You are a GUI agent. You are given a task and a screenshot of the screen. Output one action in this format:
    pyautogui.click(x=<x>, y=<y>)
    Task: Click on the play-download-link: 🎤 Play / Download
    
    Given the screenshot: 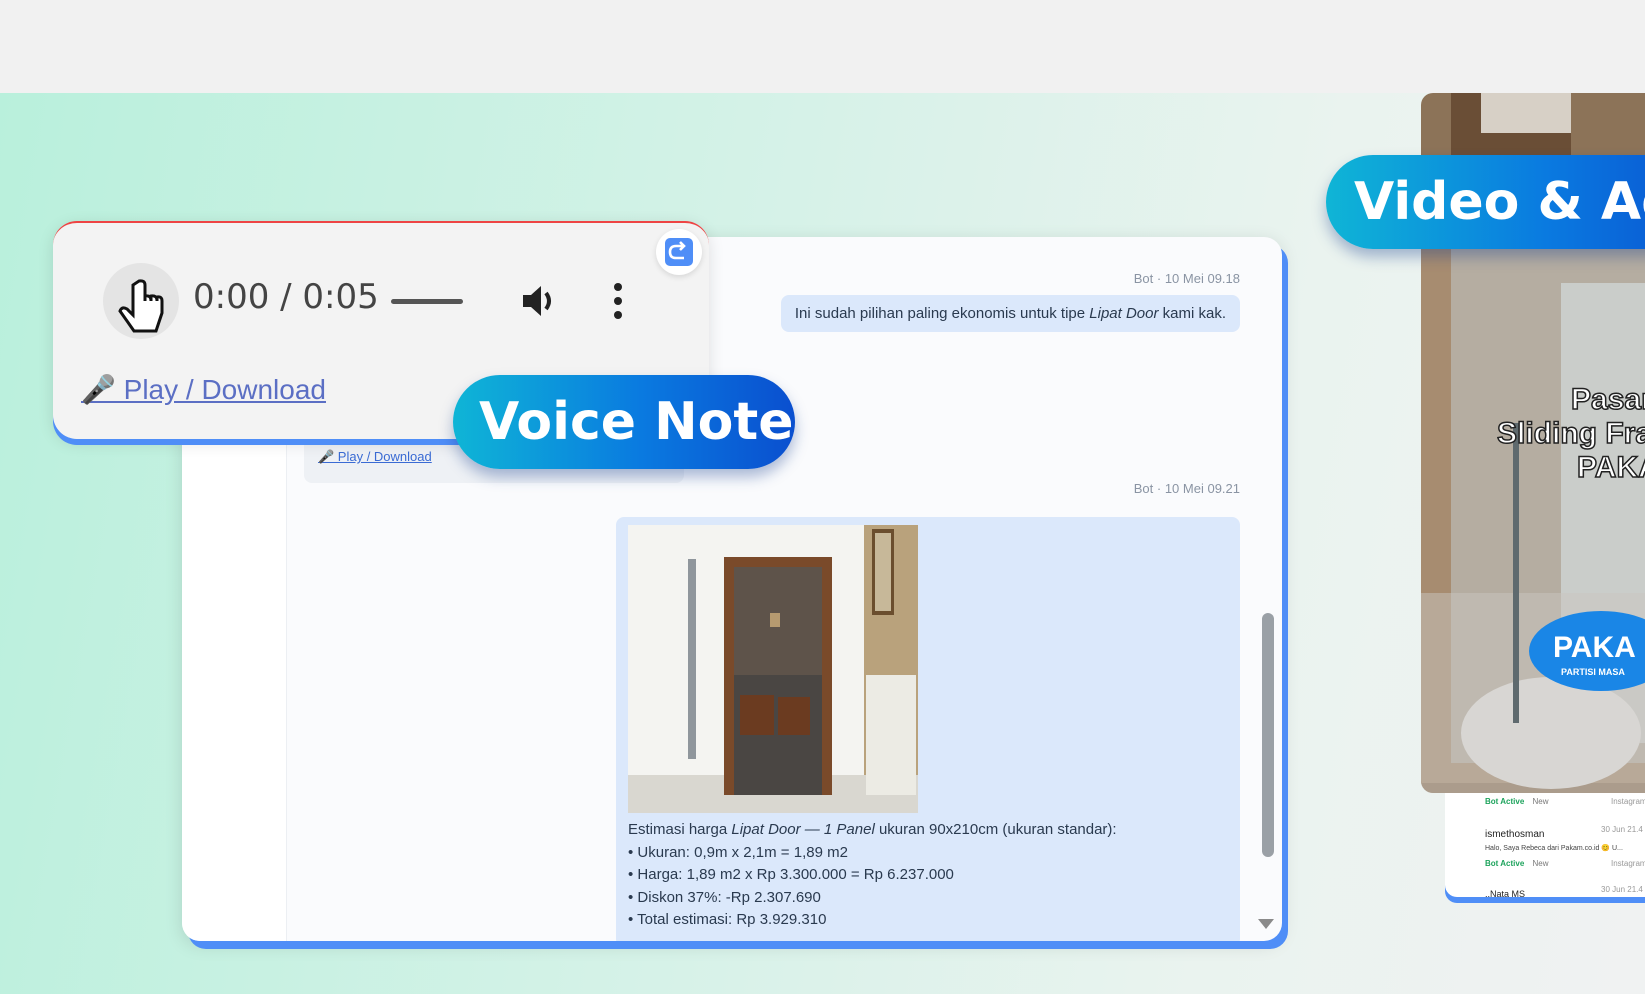 What is the action you would take?
    pyautogui.click(x=203, y=389)
    